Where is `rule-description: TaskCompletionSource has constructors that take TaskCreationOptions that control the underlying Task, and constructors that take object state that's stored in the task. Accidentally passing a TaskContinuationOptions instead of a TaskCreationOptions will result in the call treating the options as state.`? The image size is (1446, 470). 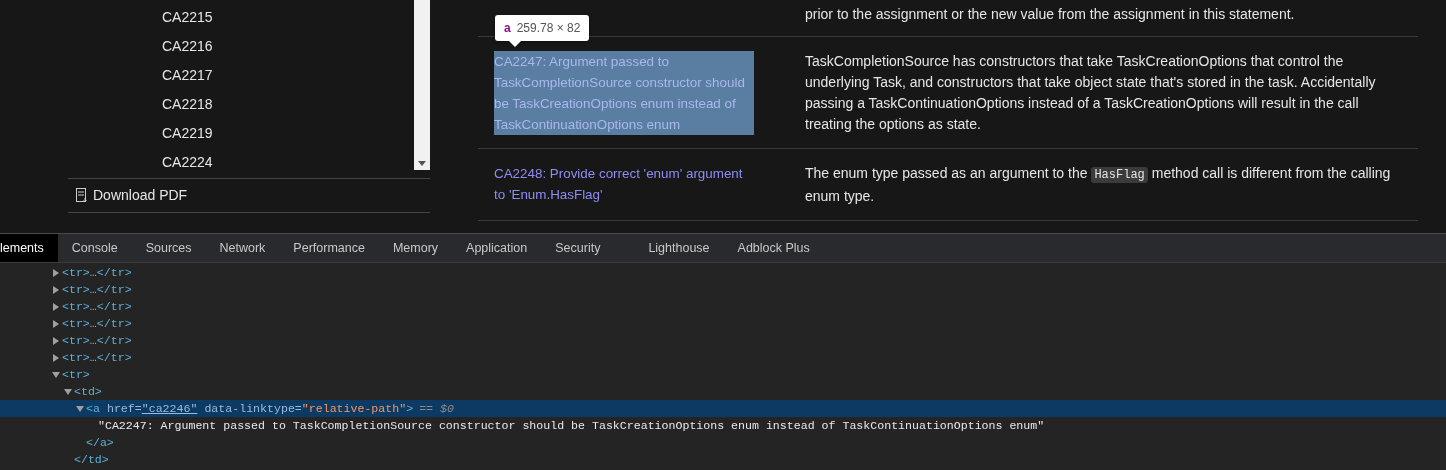 rule-description: TaskCompletionSource has constructors that take TaskCreationOptions that control the underlying Task, and constructors that take object state that's stored in the task. Accidentally passing a TaskContinuationOptions instead of a TaskCreationOptions will result in the call treating the options as state. is located at coordinates (1091, 93).